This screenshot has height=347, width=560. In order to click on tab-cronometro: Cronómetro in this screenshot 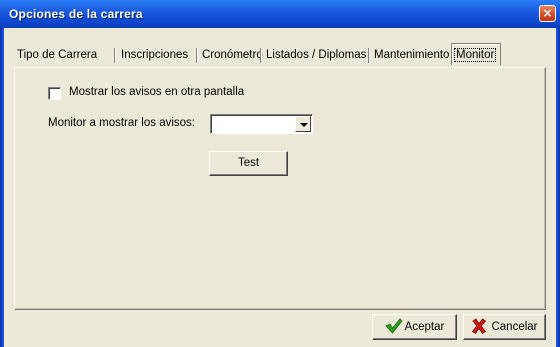, I will do `click(232, 55)`.